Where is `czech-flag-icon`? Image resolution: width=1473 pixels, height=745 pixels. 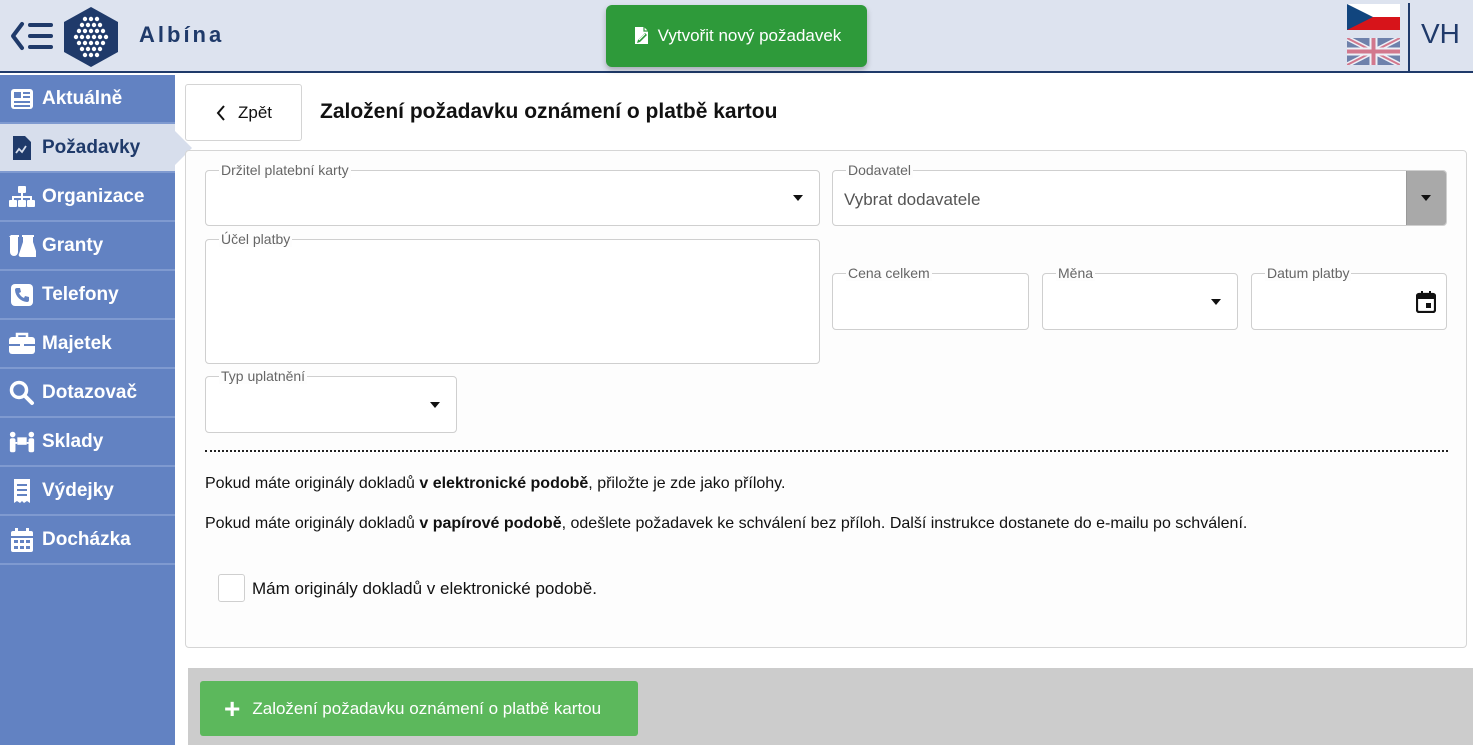 czech-flag-icon is located at coordinates (1373, 17).